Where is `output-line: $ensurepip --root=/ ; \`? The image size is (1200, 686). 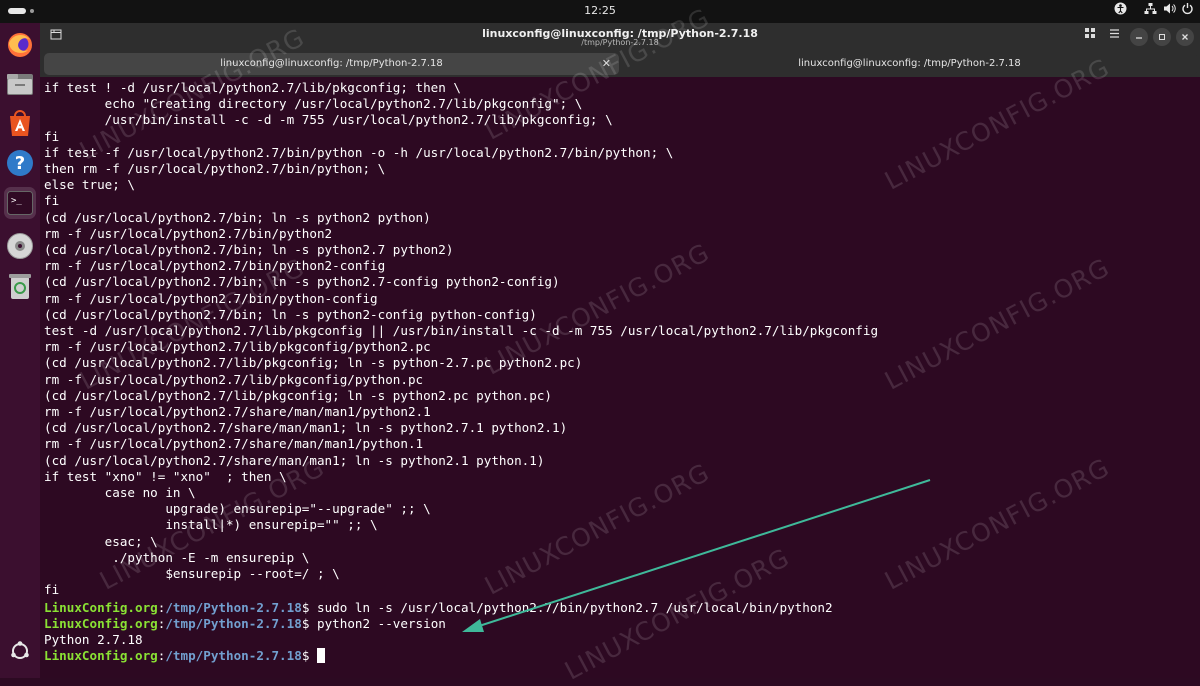
output-line: $ensurepip --root=/ ; \ is located at coordinates (192, 573).